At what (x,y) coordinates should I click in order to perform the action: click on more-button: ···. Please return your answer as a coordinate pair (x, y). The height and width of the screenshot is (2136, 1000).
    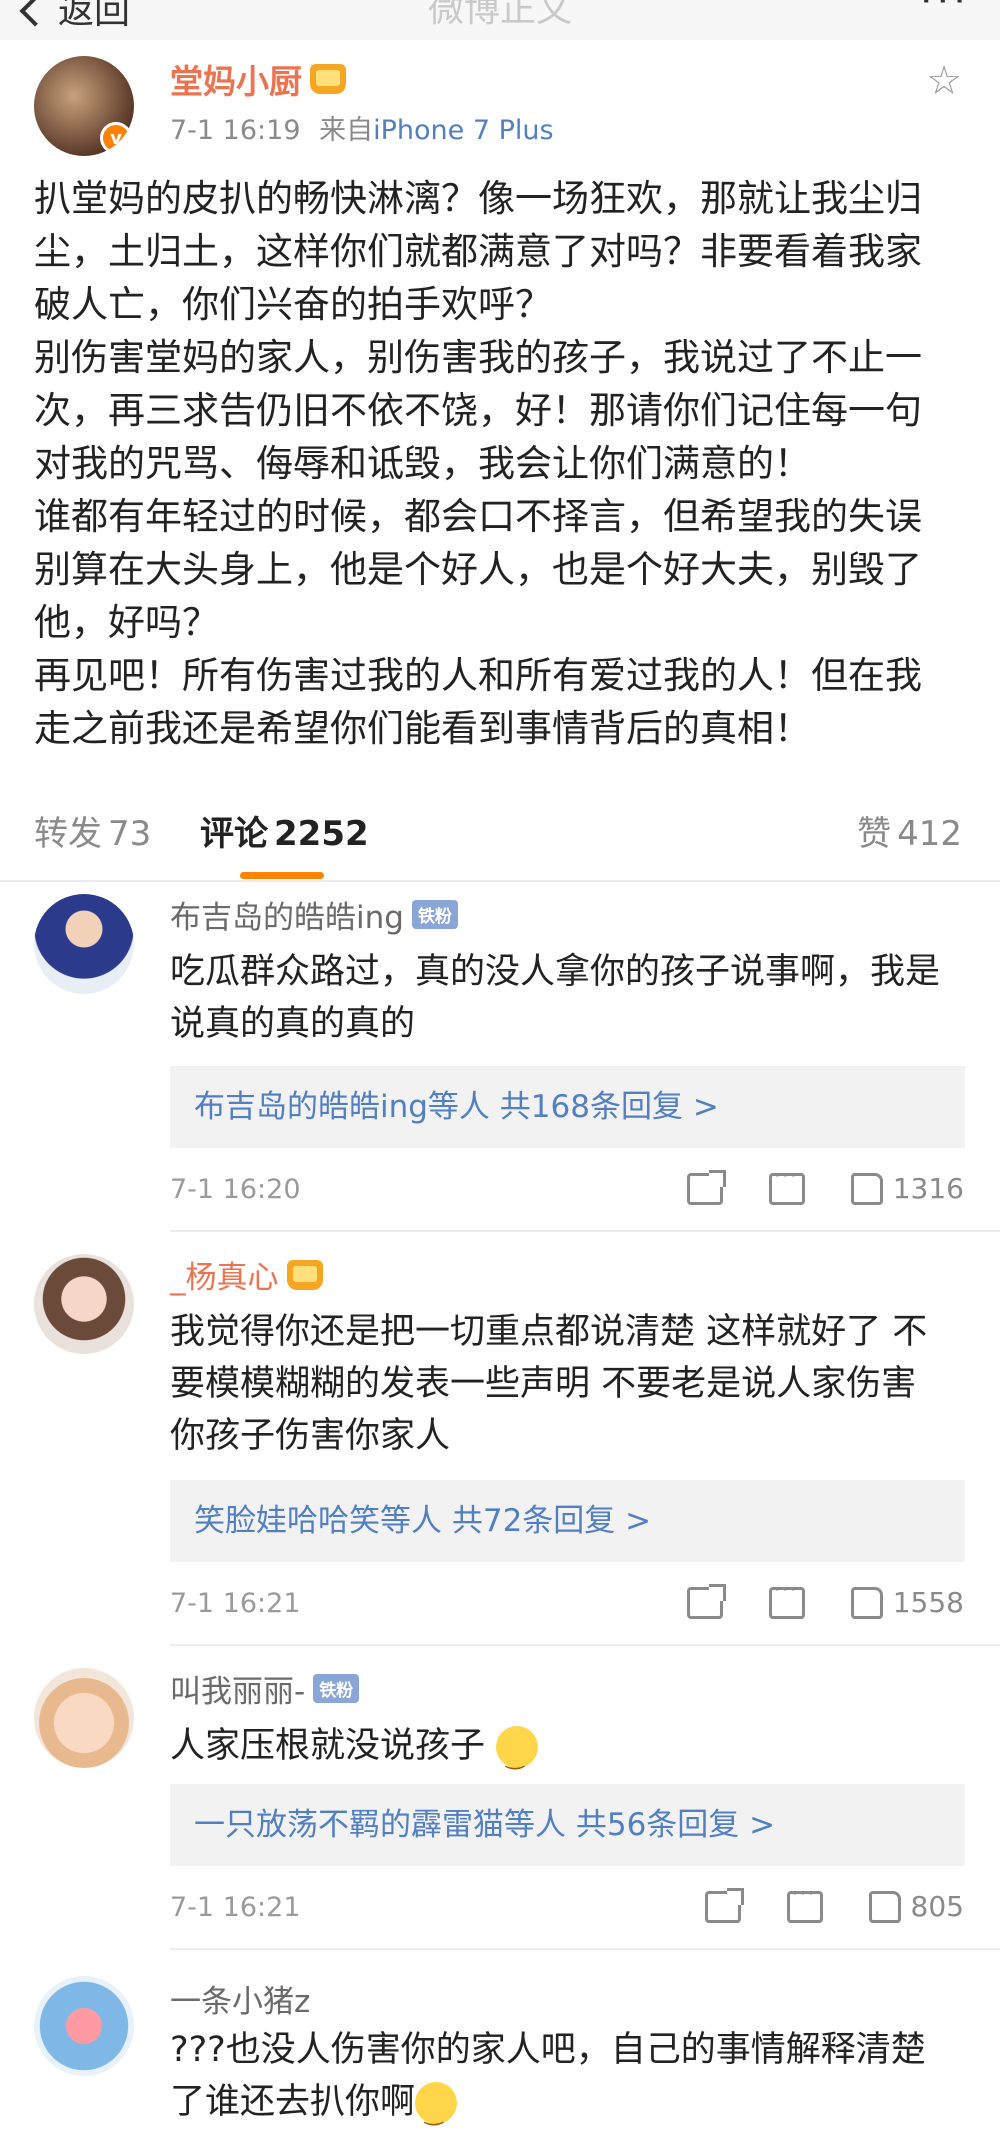
    Looking at the image, I should click on (945, 12).